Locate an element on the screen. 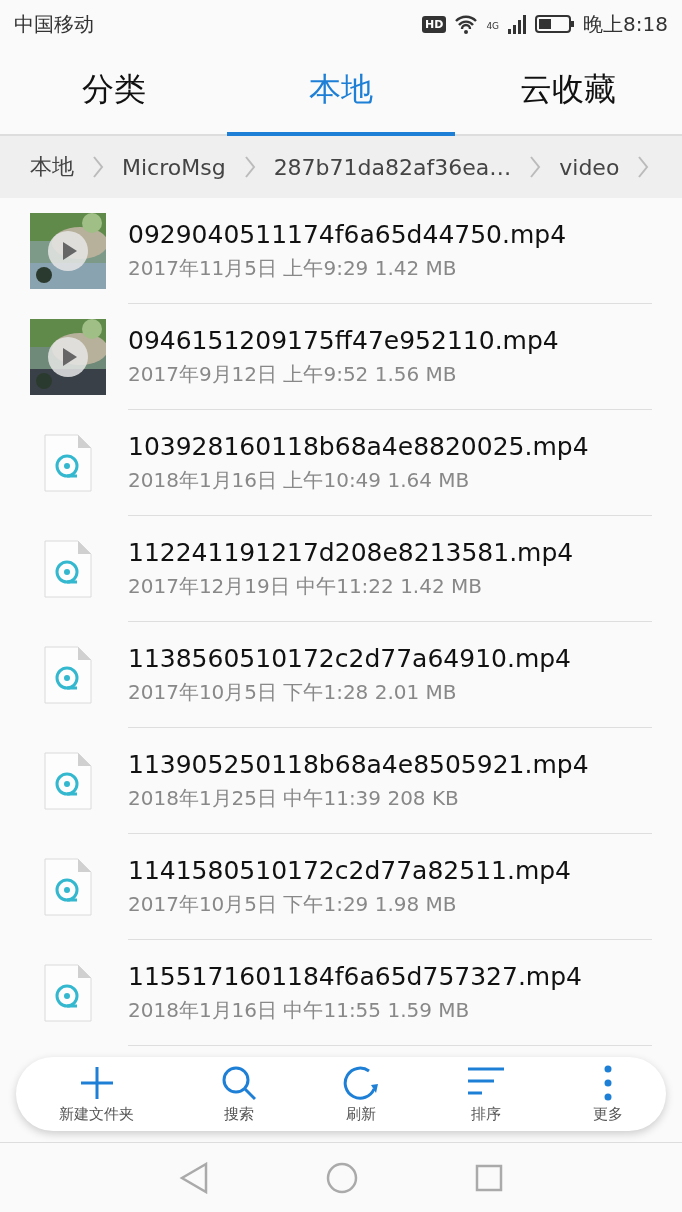 The image size is (682, 1212). breadcrumb-item: 本地 is located at coordinates (52, 167).